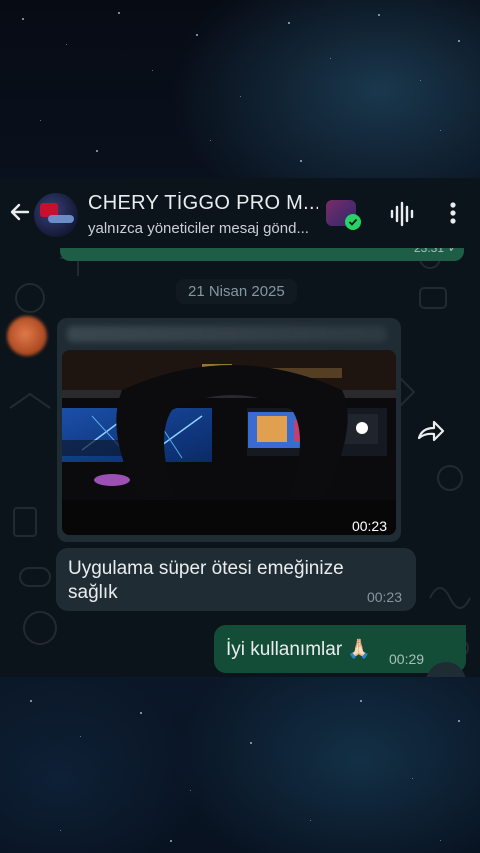  Describe the element at coordinates (431, 431) in the screenshot. I see `forward-share-icon` at that location.